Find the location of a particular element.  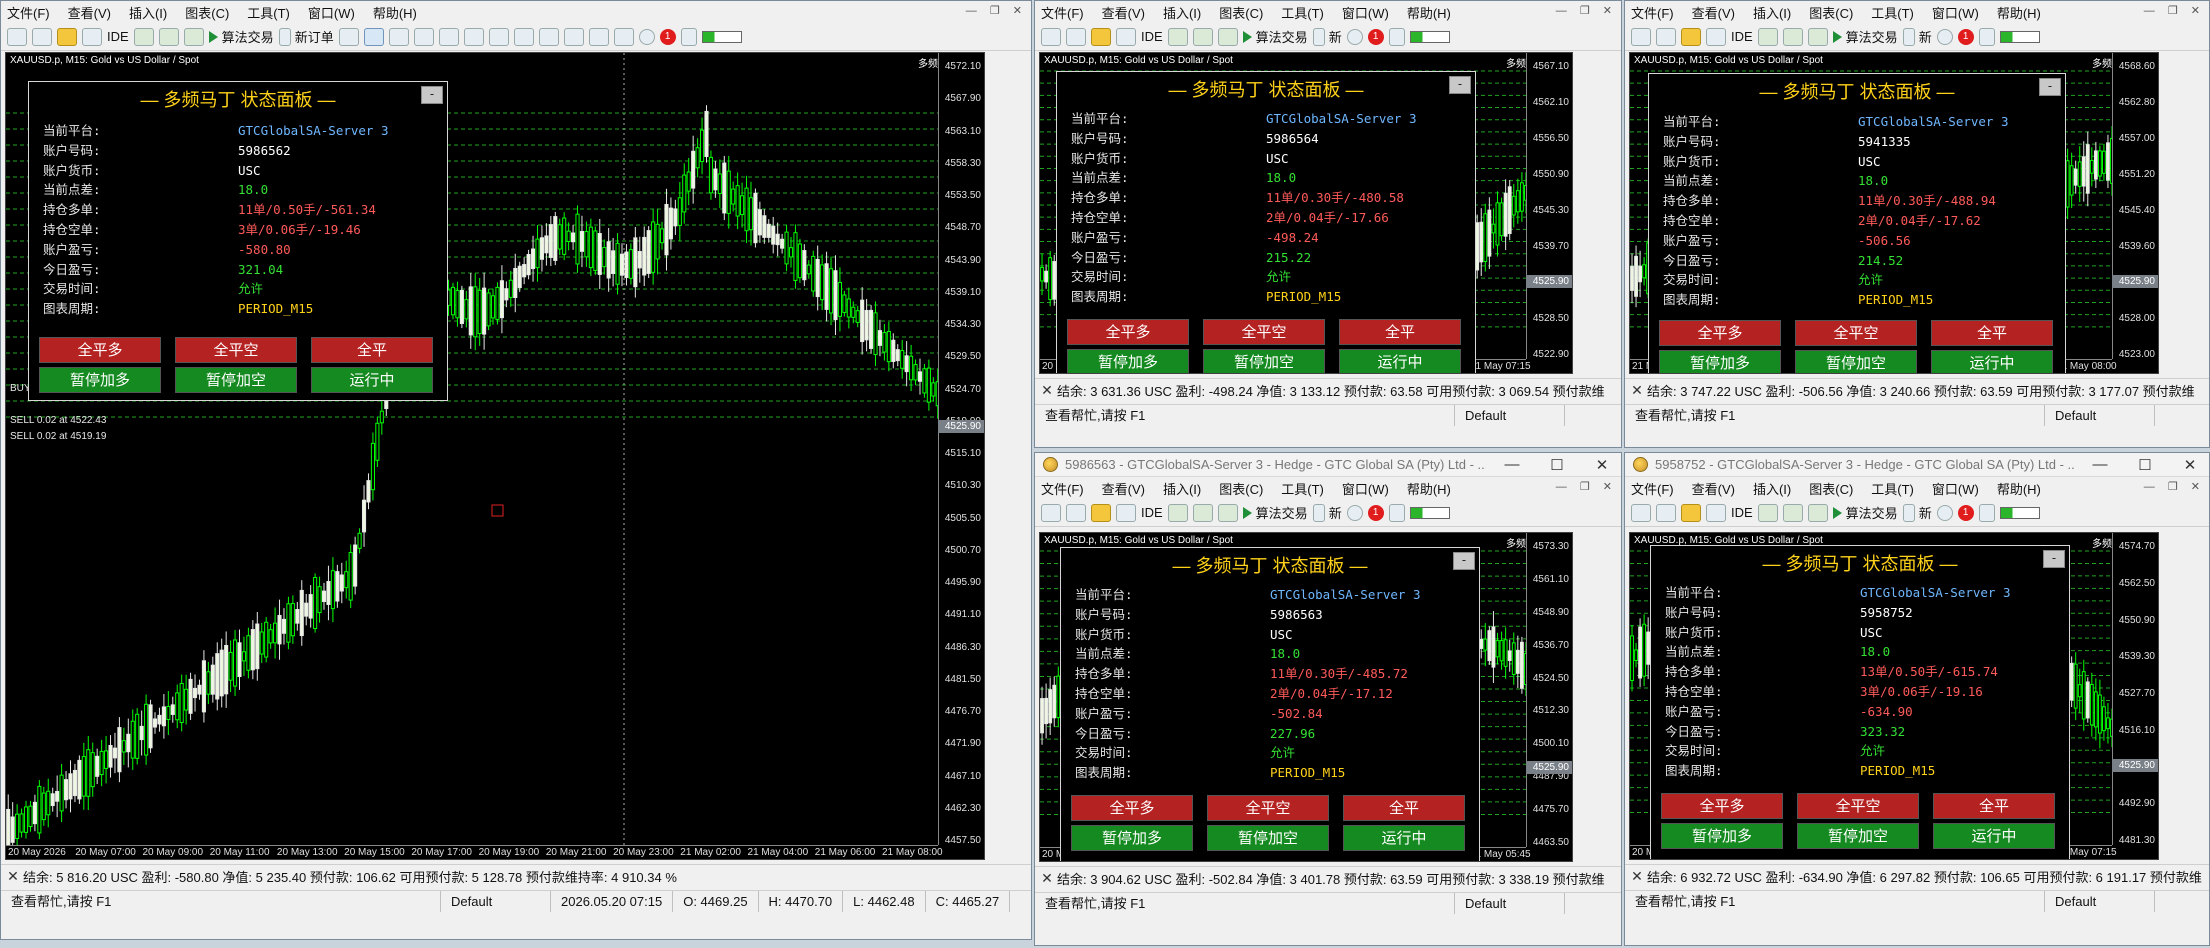

mdi-controls: — ❐ ✕ is located at coordinates (2174, 10).